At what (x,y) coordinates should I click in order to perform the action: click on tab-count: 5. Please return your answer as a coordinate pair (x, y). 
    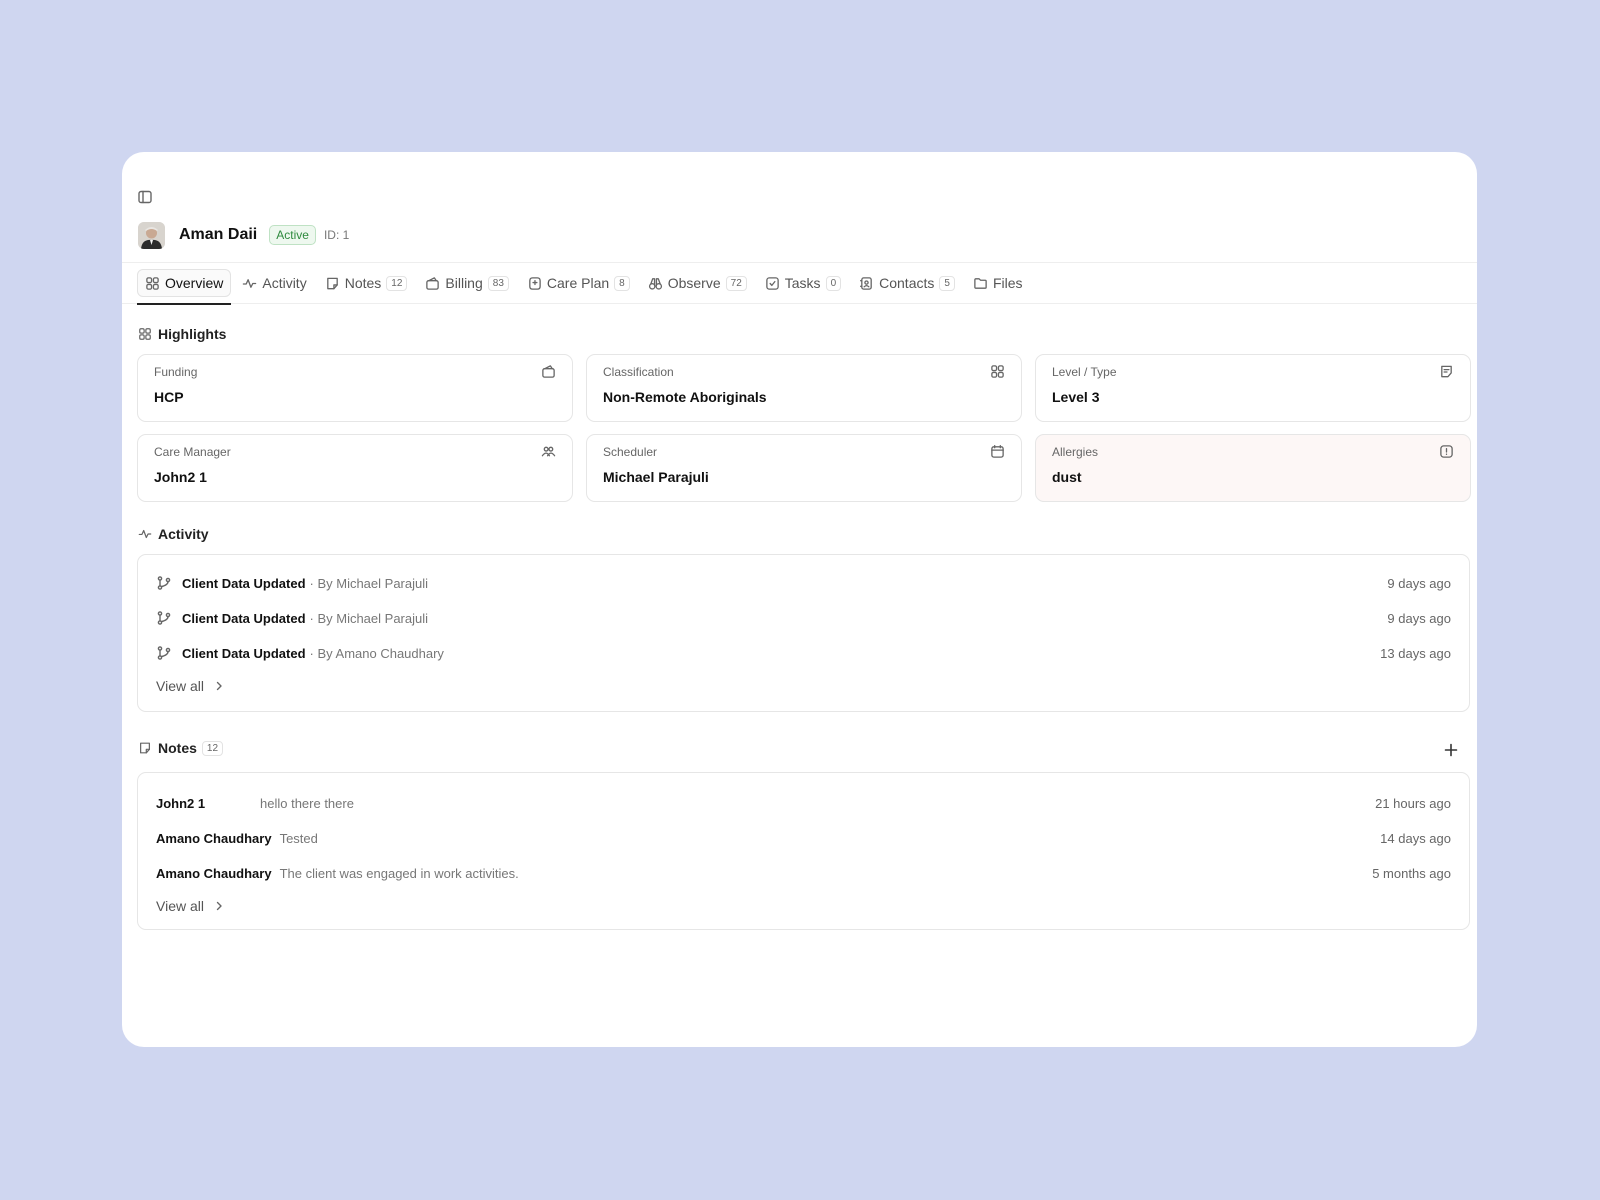
    Looking at the image, I should click on (947, 283).